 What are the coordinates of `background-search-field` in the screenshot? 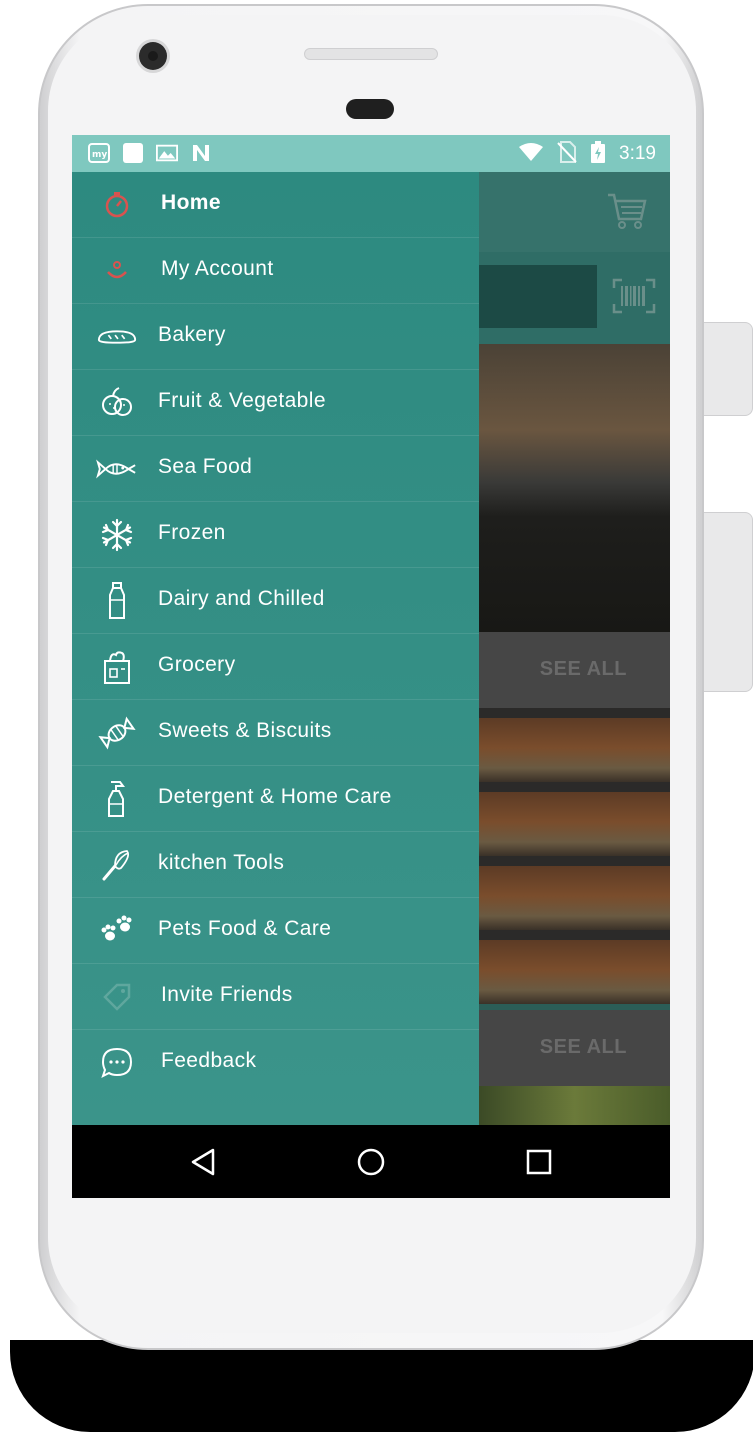 It's located at (538, 296).